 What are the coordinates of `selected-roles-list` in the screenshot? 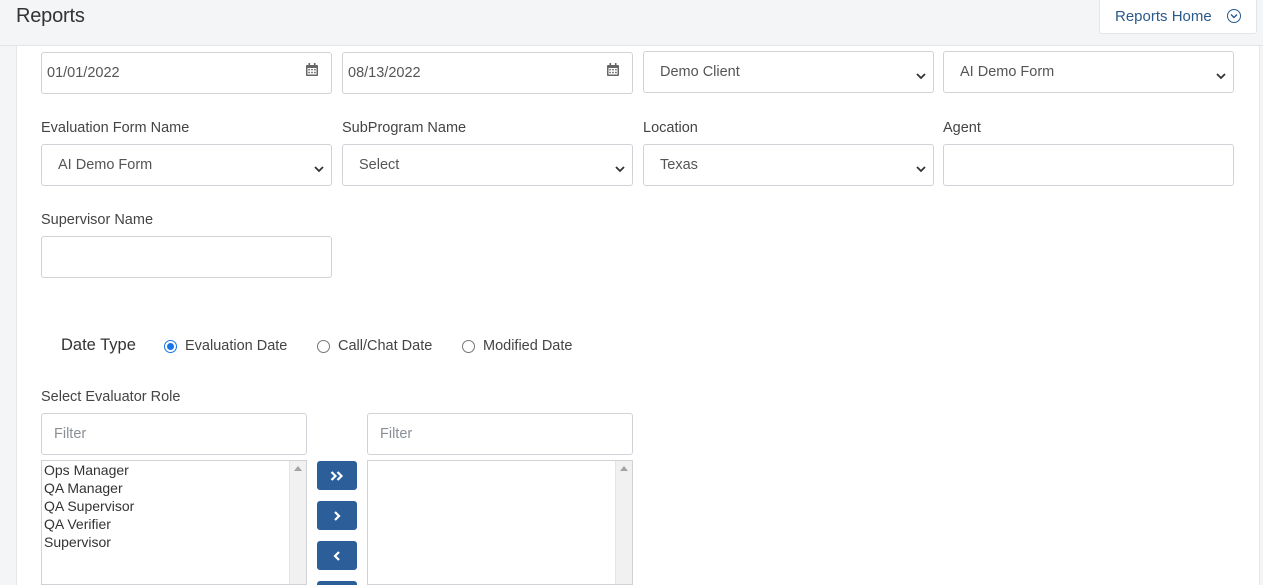 It's located at (500, 522).